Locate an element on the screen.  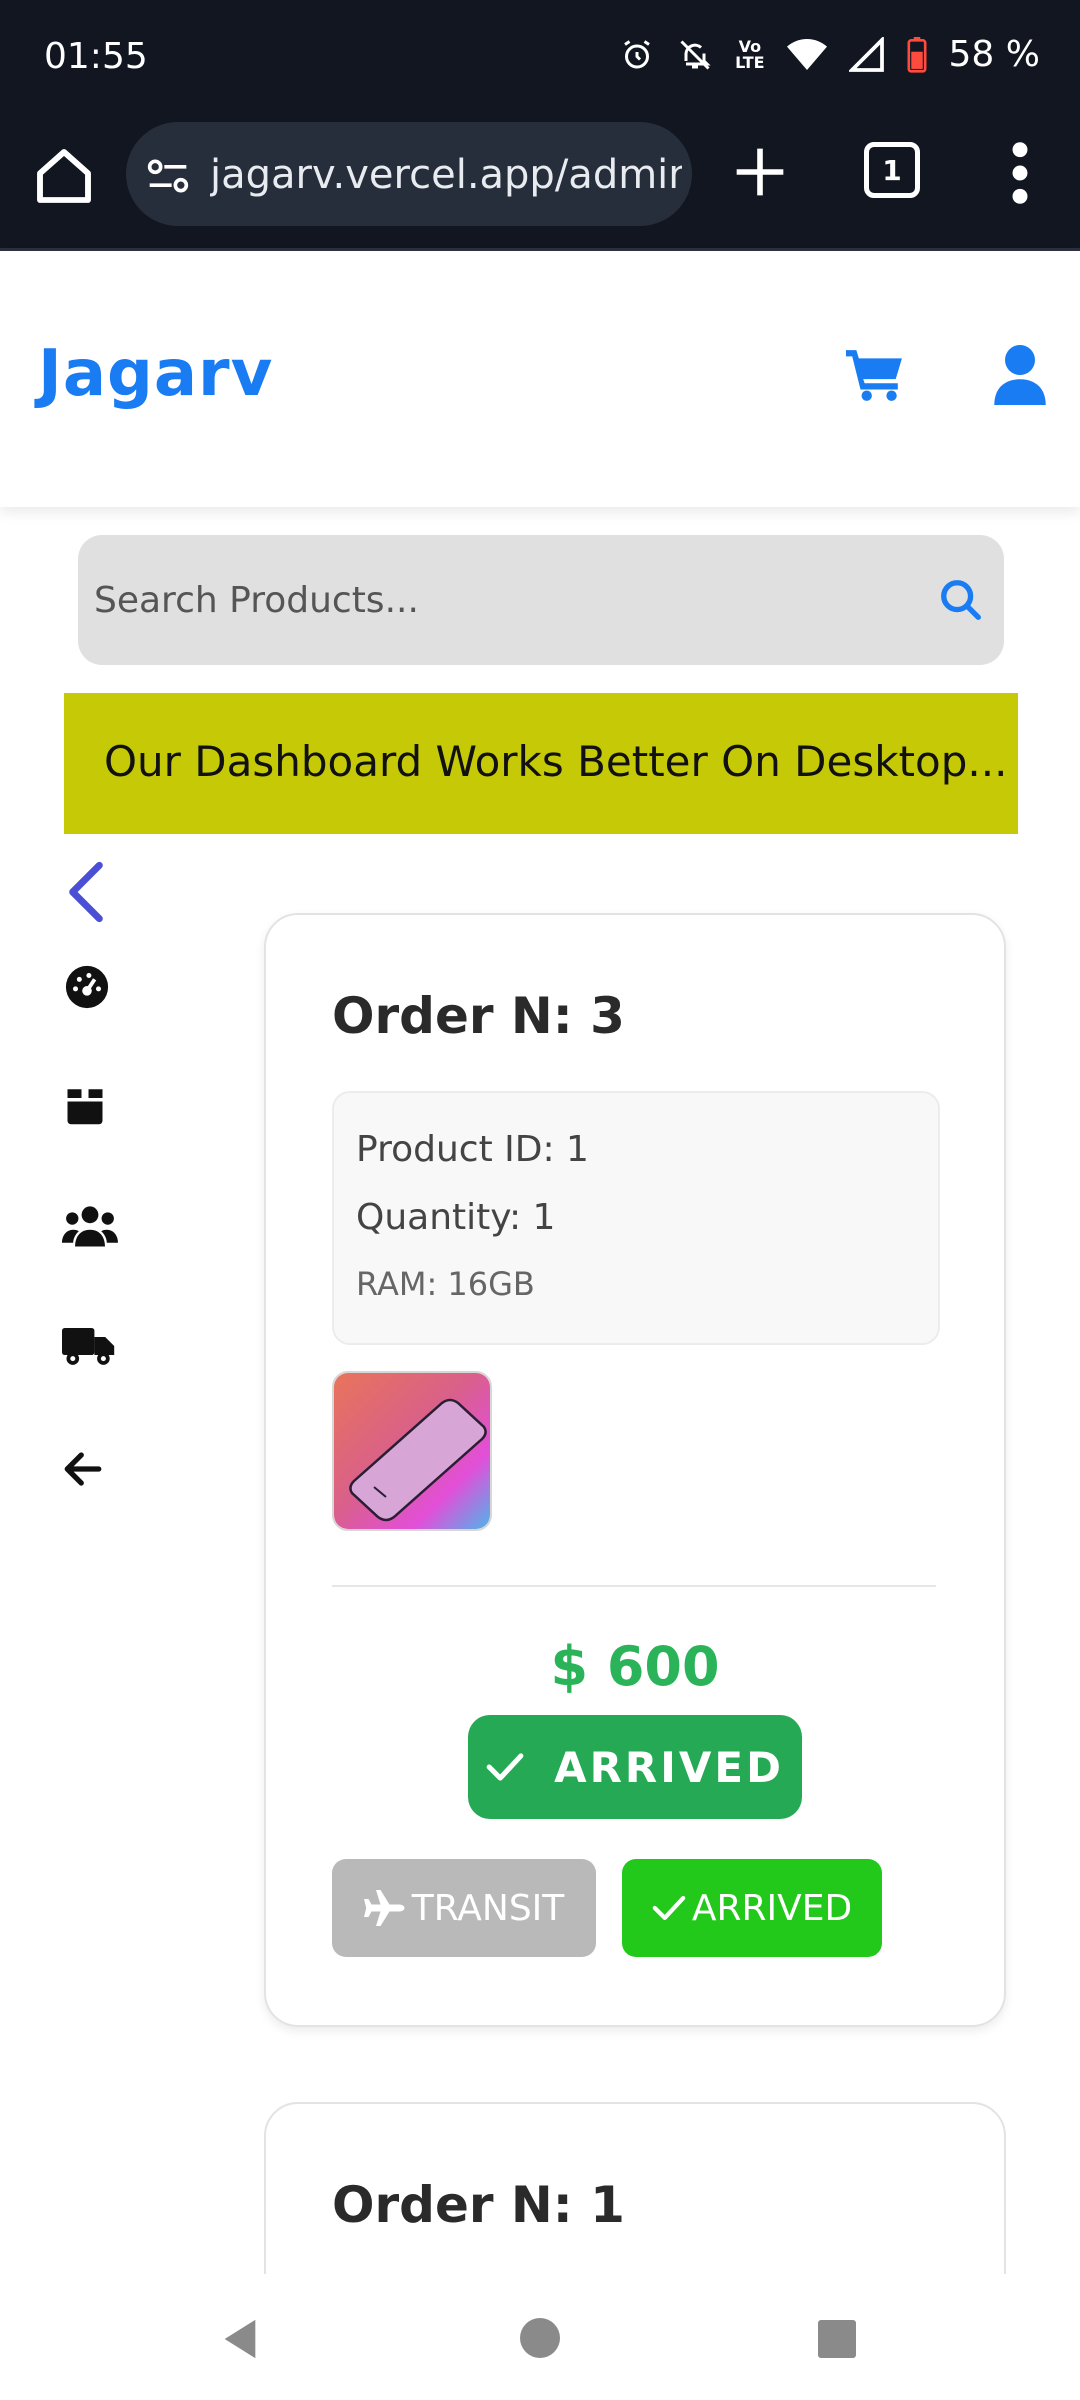
arrow-left-icon is located at coordinates (83, 1469).